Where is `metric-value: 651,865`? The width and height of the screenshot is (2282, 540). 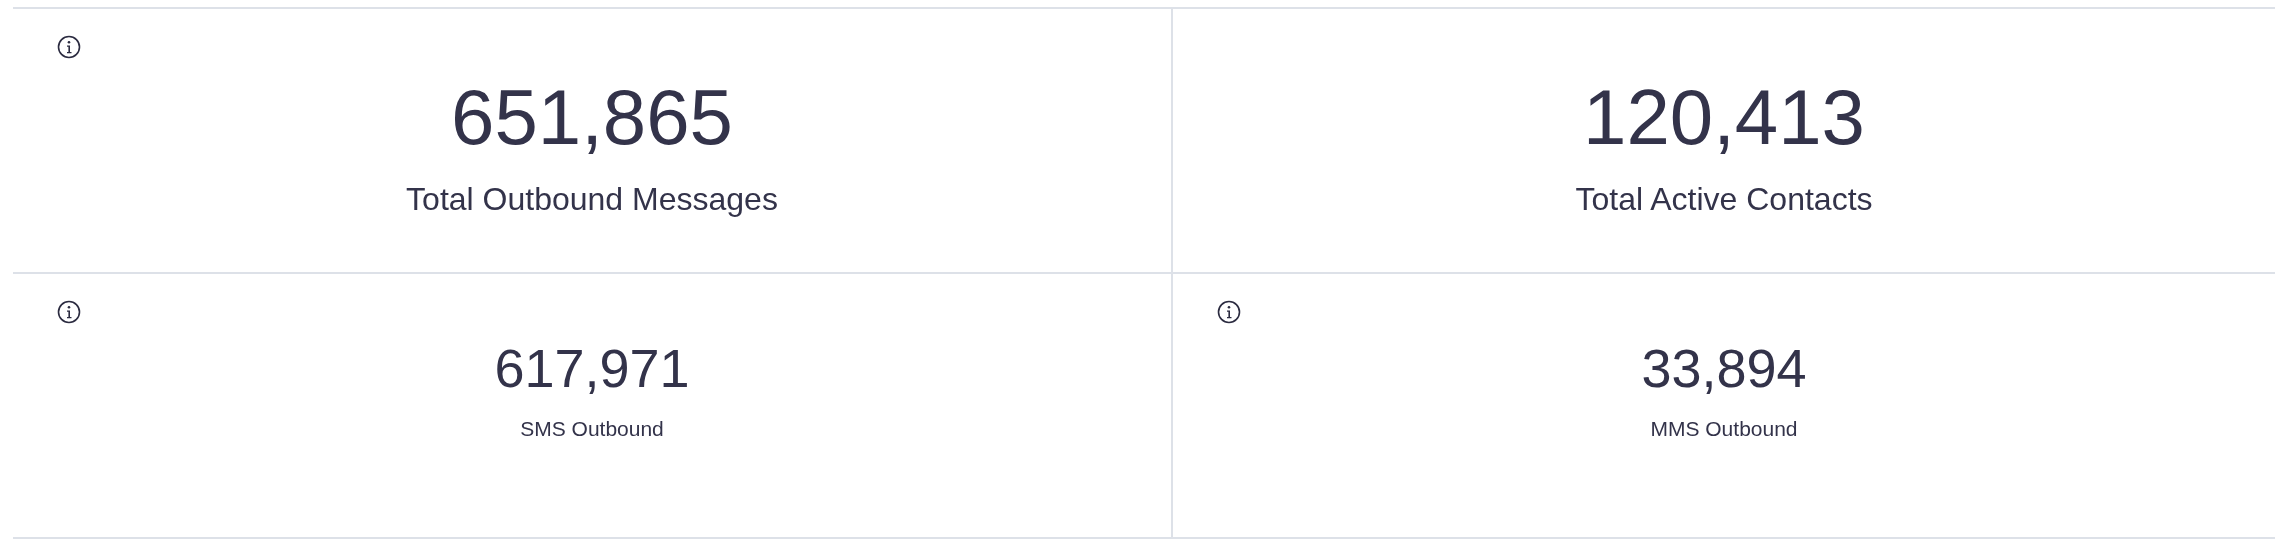 metric-value: 651,865 is located at coordinates (592, 117).